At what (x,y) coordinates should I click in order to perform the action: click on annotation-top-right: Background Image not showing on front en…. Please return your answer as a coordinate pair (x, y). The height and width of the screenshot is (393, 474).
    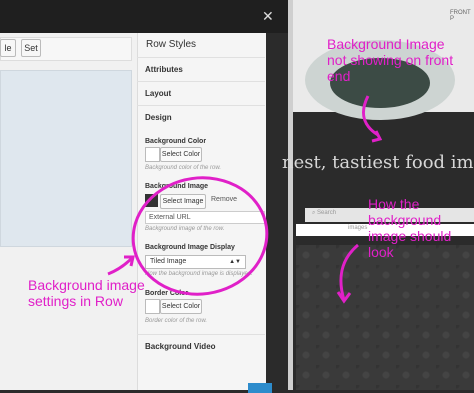
    Looking at the image, I should click on (390, 60).